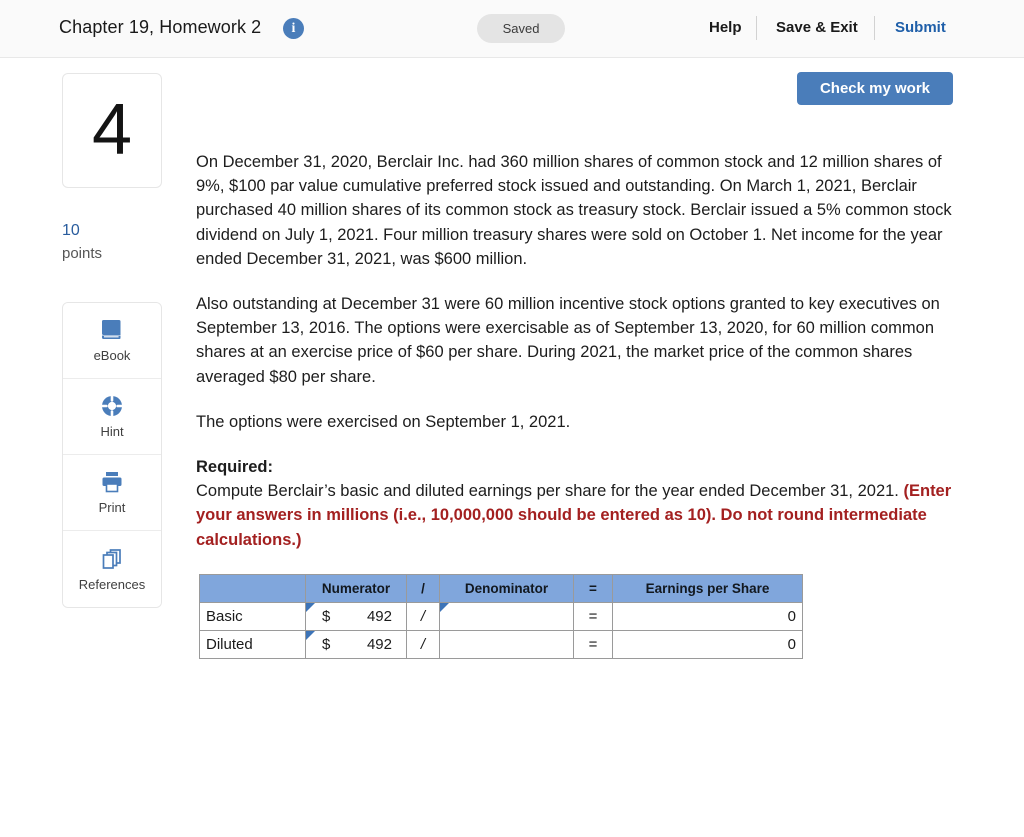 This screenshot has width=1024, height=837. What do you see at coordinates (593, 616) in the screenshot?
I see `basic-equals: =` at bounding box center [593, 616].